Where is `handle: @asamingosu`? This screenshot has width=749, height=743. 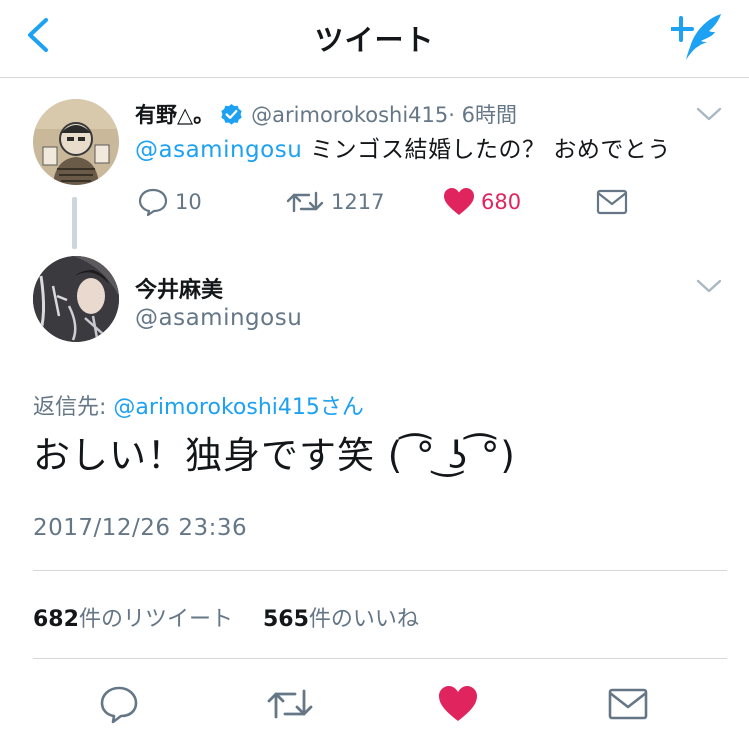 handle: @asamingosu is located at coordinates (218, 318).